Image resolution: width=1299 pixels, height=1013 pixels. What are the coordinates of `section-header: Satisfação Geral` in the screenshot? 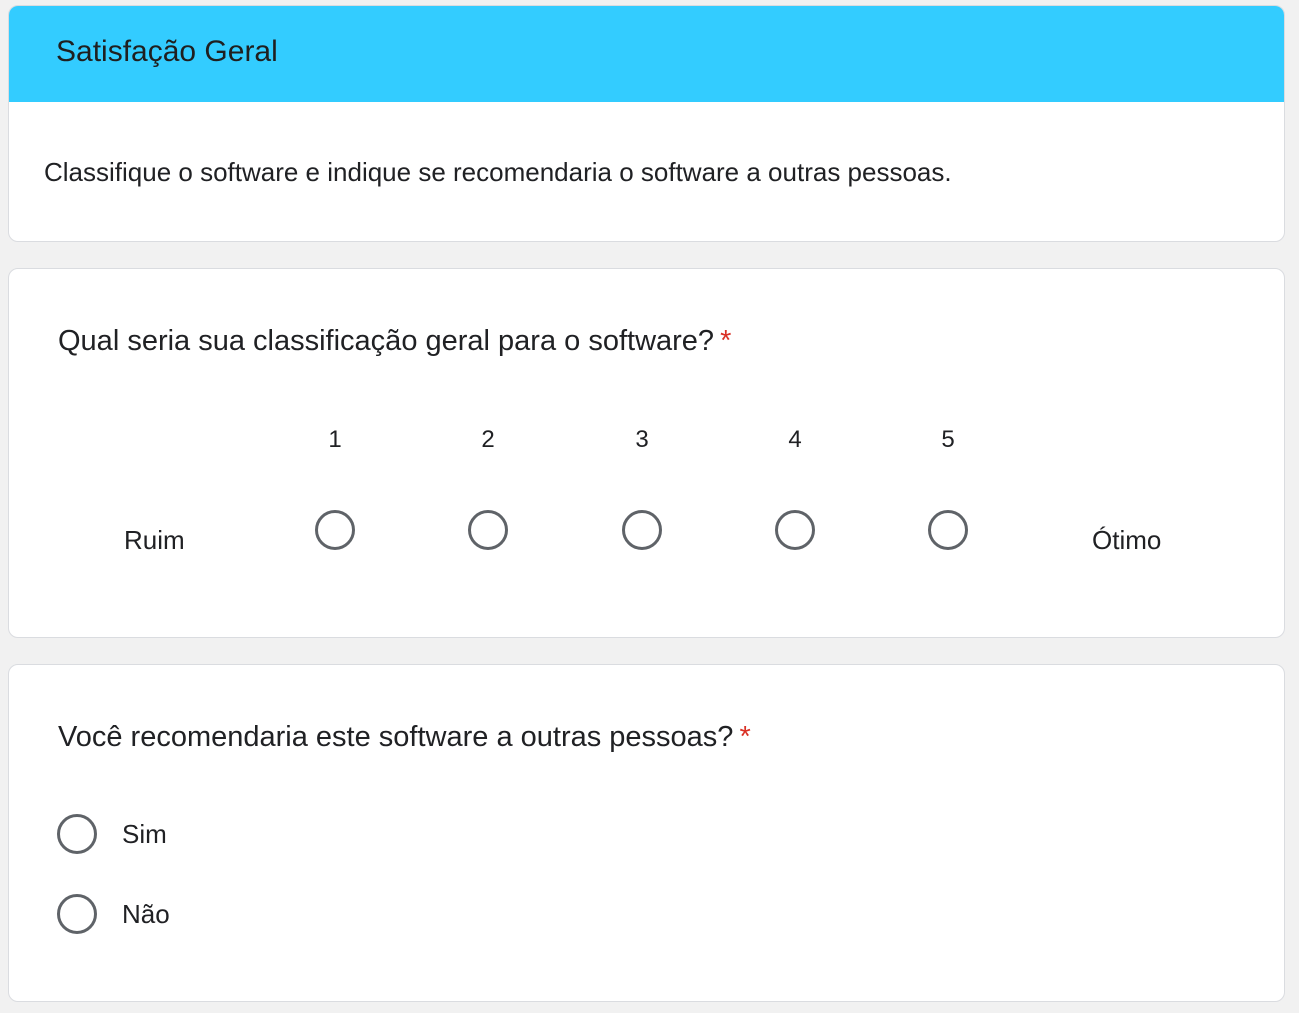 It's located at (646, 54).